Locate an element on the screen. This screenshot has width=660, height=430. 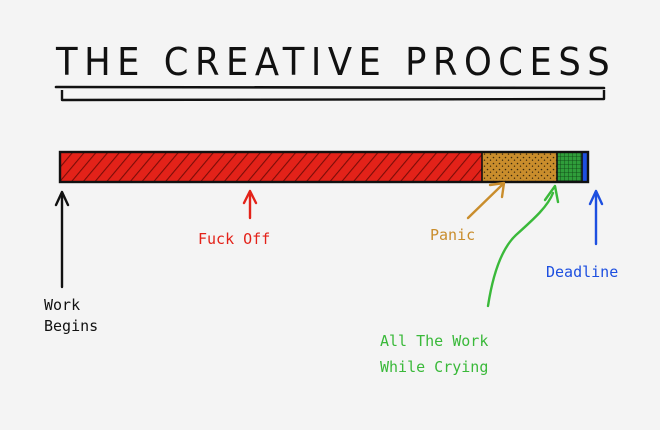
title-underline is located at coordinates (330, 93).